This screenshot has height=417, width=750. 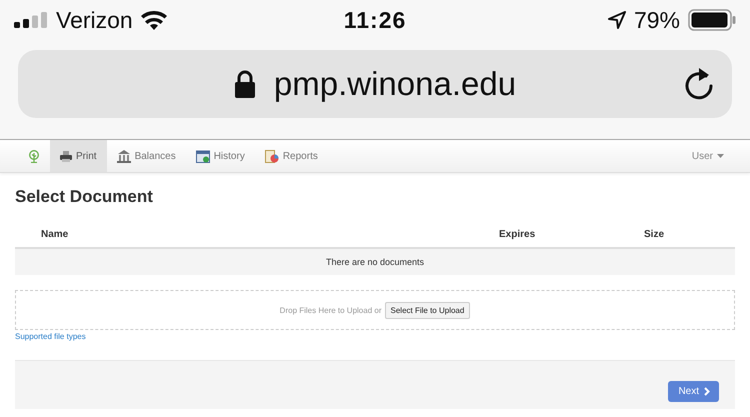 I want to click on next-button: Next, so click(x=693, y=391).